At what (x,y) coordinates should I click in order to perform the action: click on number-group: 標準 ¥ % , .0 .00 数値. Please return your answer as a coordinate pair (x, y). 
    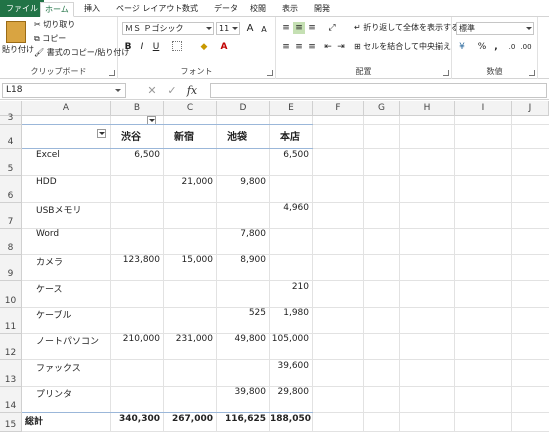
    Looking at the image, I should click on (495, 48).